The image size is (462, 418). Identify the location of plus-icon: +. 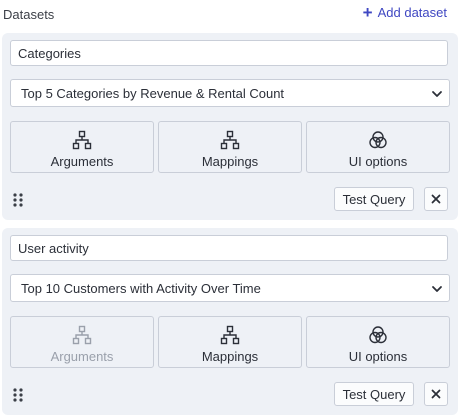
(367, 12).